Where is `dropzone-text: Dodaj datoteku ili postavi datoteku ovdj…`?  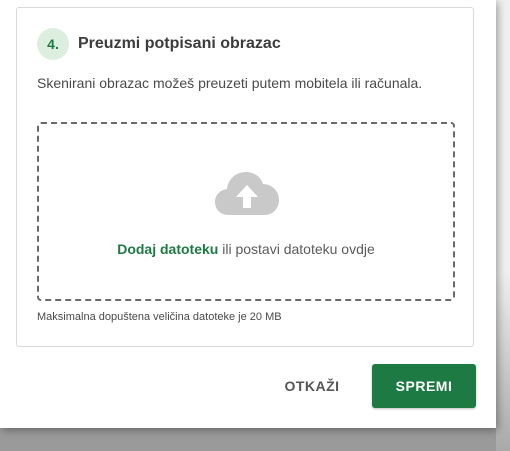
dropzone-text: Dodaj datoteku ili postavi datoteku ovdj… is located at coordinates (246, 249).